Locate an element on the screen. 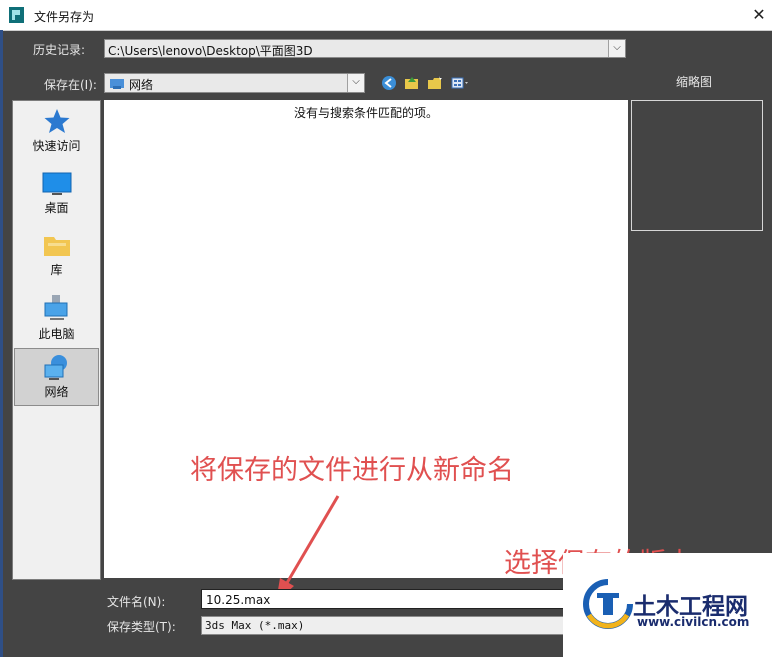  back-icon is located at coordinates (389, 83).